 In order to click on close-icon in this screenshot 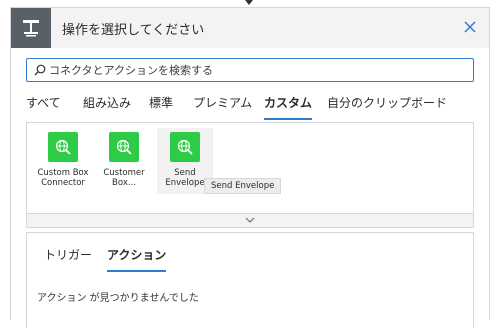, I will do `click(470, 27)`.